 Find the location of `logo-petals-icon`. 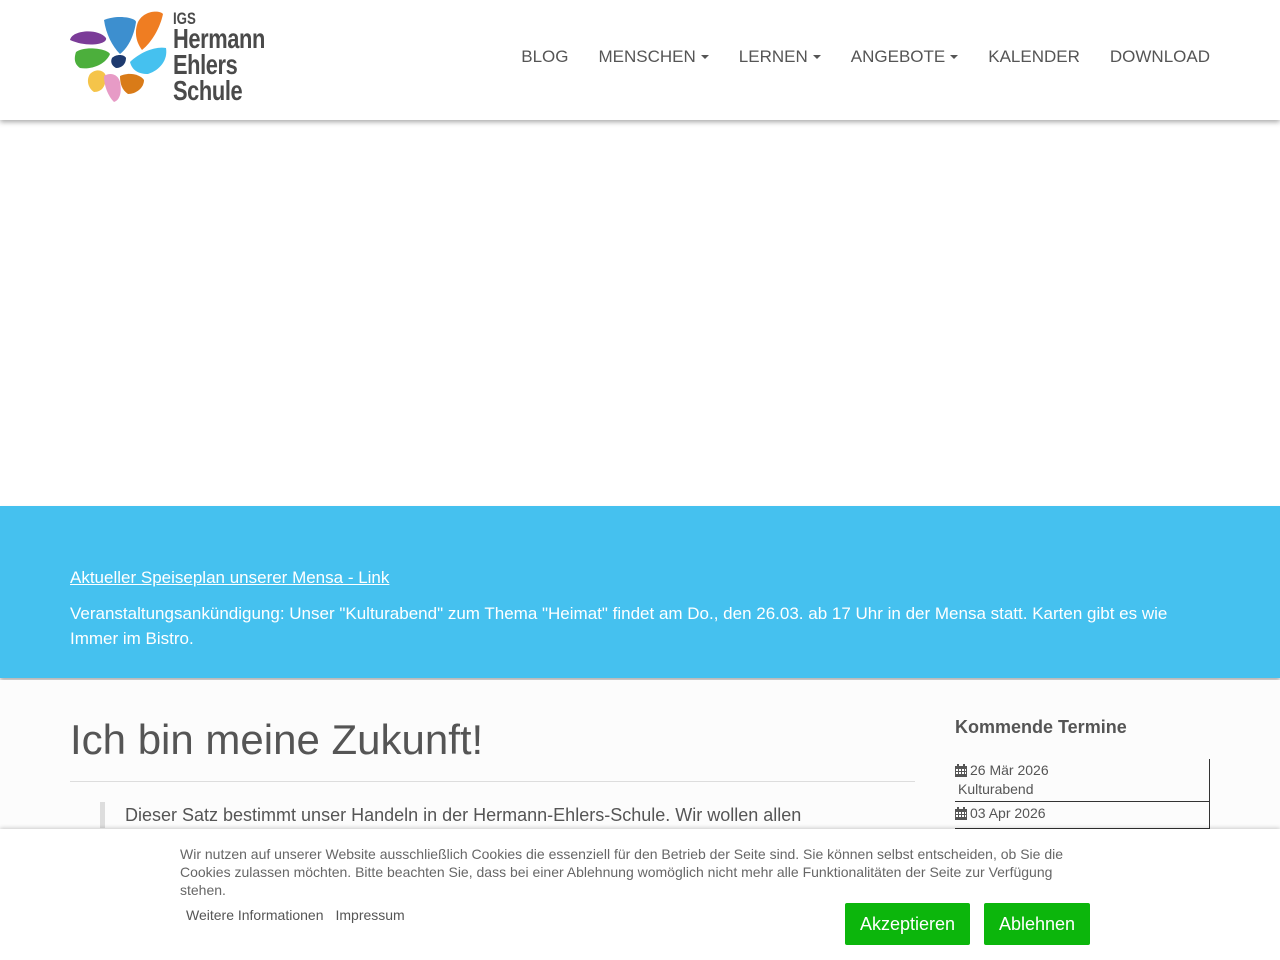

logo-petals-icon is located at coordinates (118, 56).